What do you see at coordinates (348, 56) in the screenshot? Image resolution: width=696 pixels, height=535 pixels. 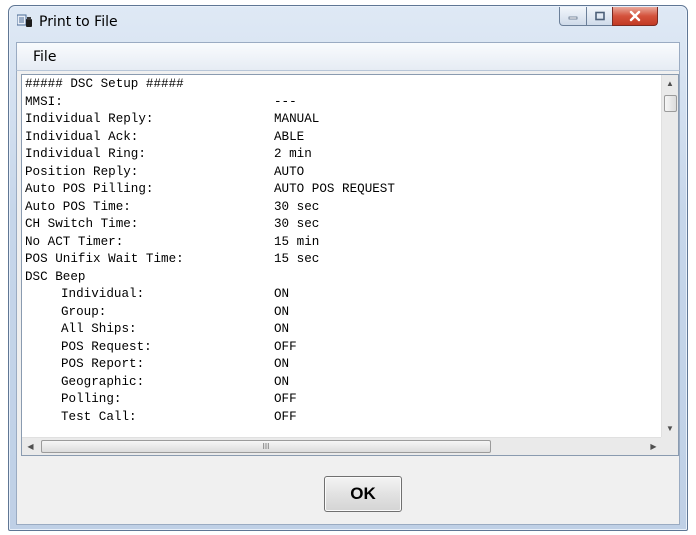 I see `menu-bar: File` at bounding box center [348, 56].